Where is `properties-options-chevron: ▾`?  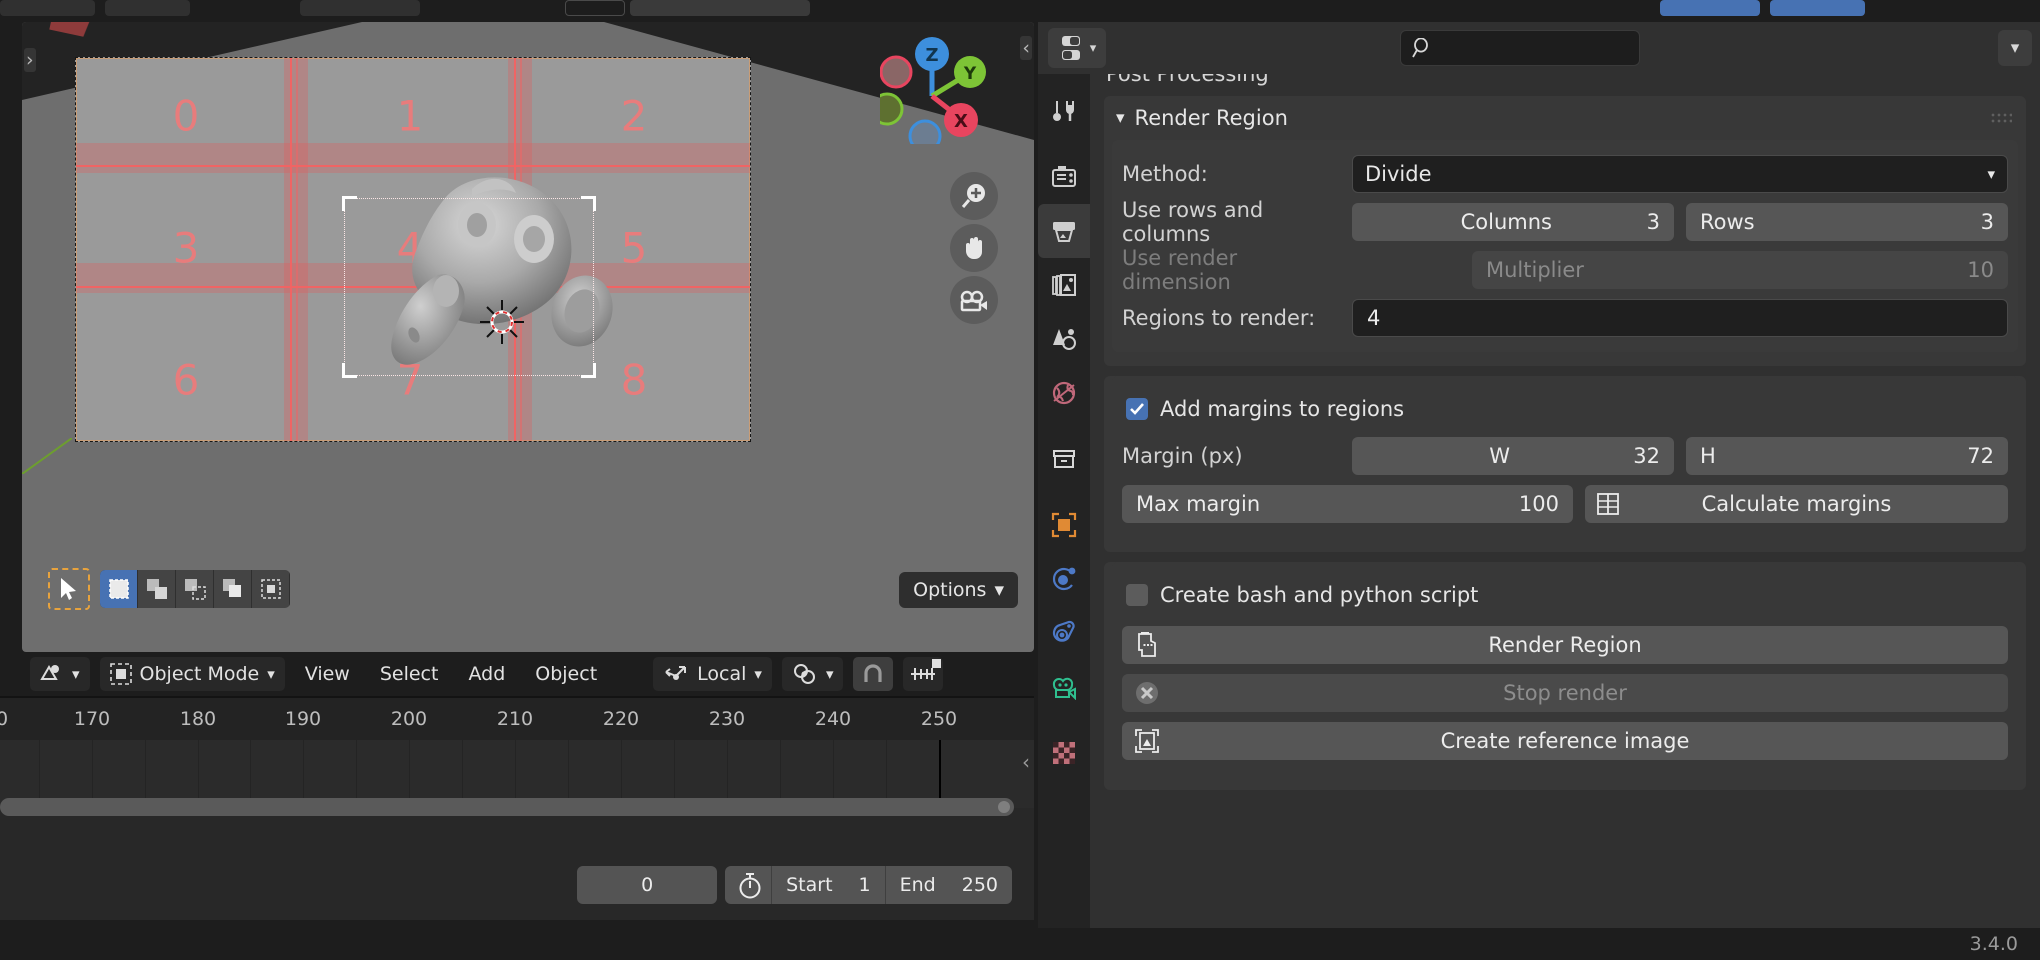 properties-options-chevron: ▾ is located at coordinates (2015, 48).